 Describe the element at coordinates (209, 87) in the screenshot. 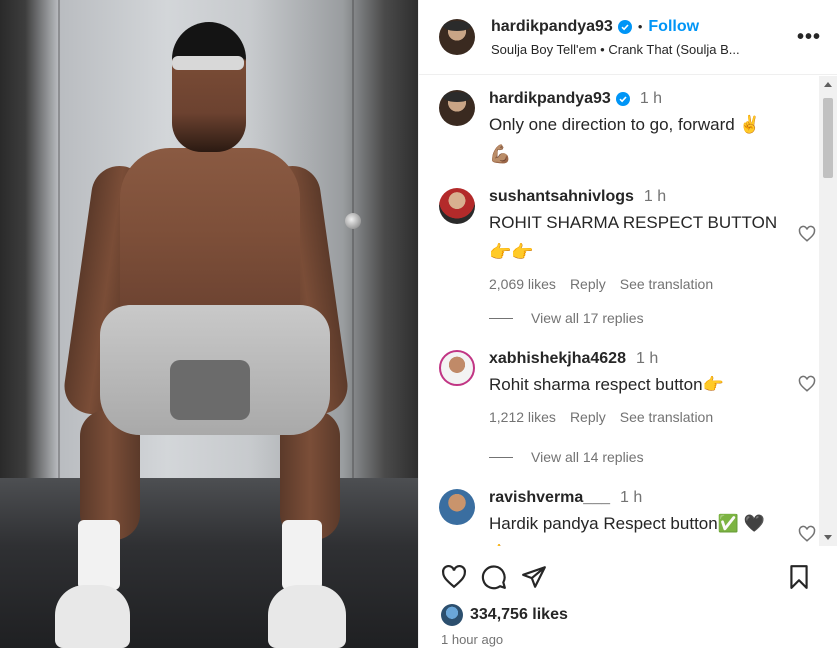

I see `person-head` at that location.